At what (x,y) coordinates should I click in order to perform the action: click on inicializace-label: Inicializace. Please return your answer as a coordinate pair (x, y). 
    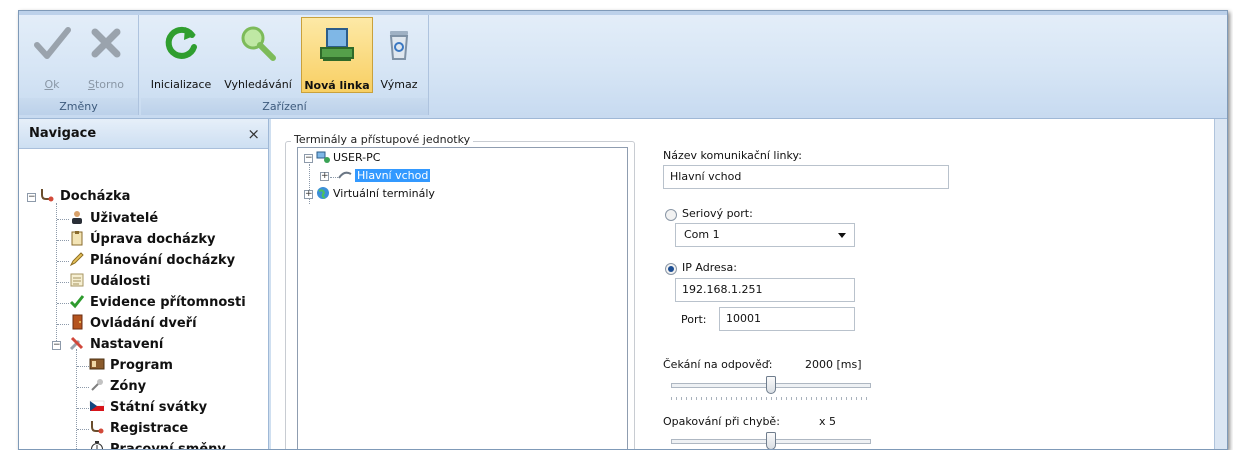
    Looking at the image, I should click on (181, 84).